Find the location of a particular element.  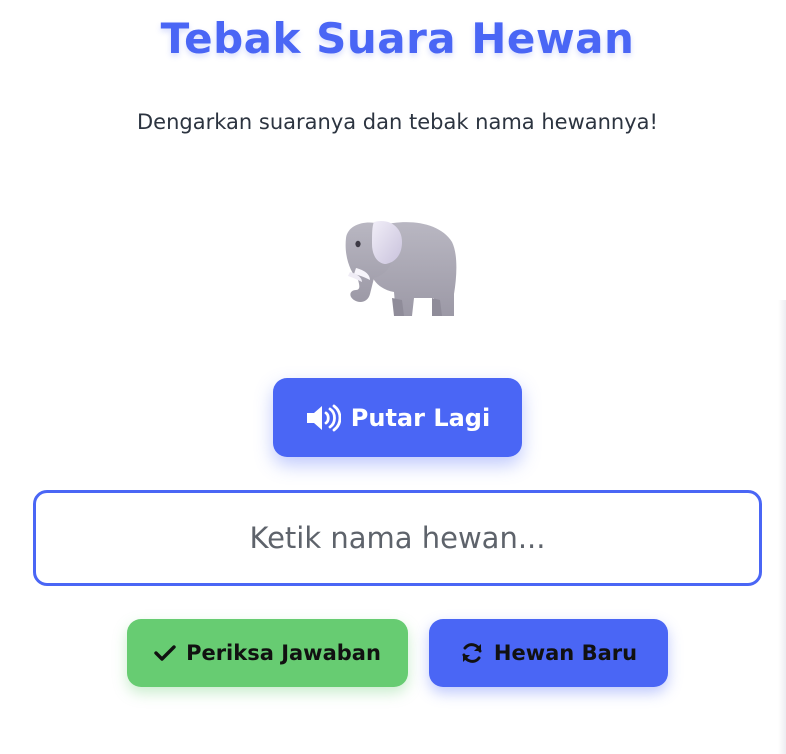

check-answer-label: Periksa Jawaban is located at coordinates (283, 653).